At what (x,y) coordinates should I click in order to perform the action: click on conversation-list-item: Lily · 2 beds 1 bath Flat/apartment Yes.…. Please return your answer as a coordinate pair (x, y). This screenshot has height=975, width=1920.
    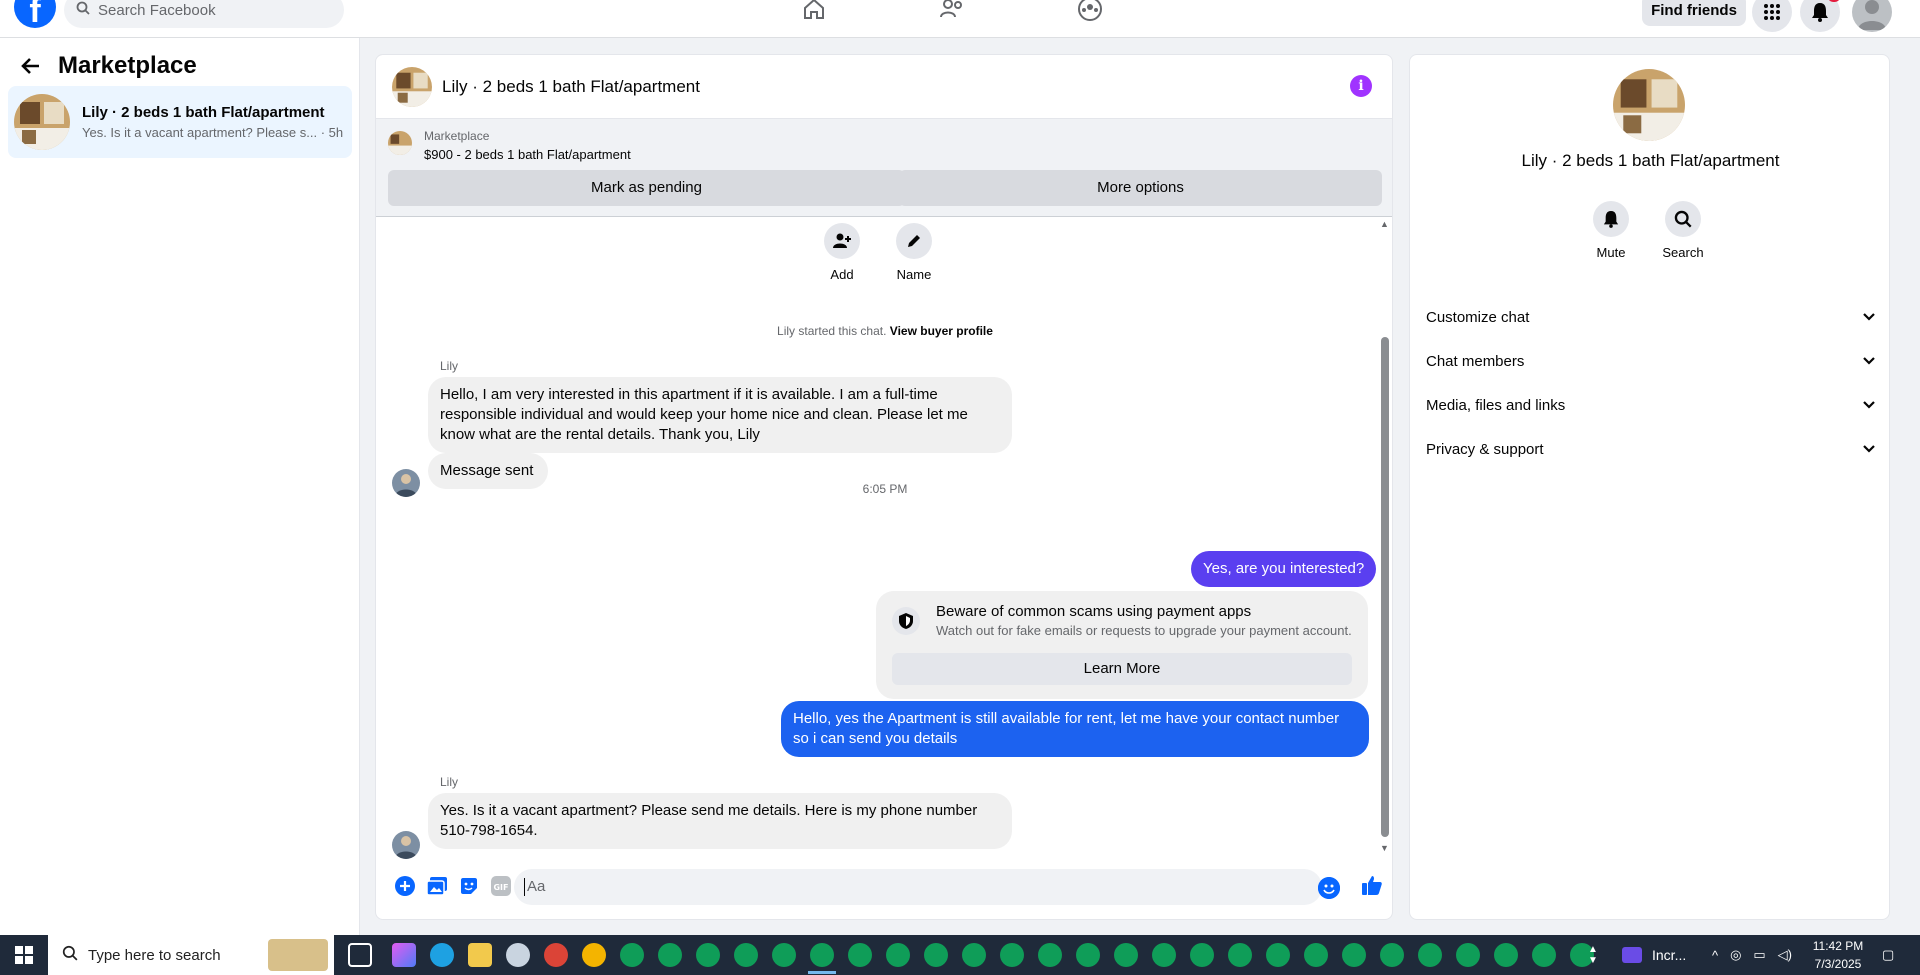
    Looking at the image, I should click on (180, 122).